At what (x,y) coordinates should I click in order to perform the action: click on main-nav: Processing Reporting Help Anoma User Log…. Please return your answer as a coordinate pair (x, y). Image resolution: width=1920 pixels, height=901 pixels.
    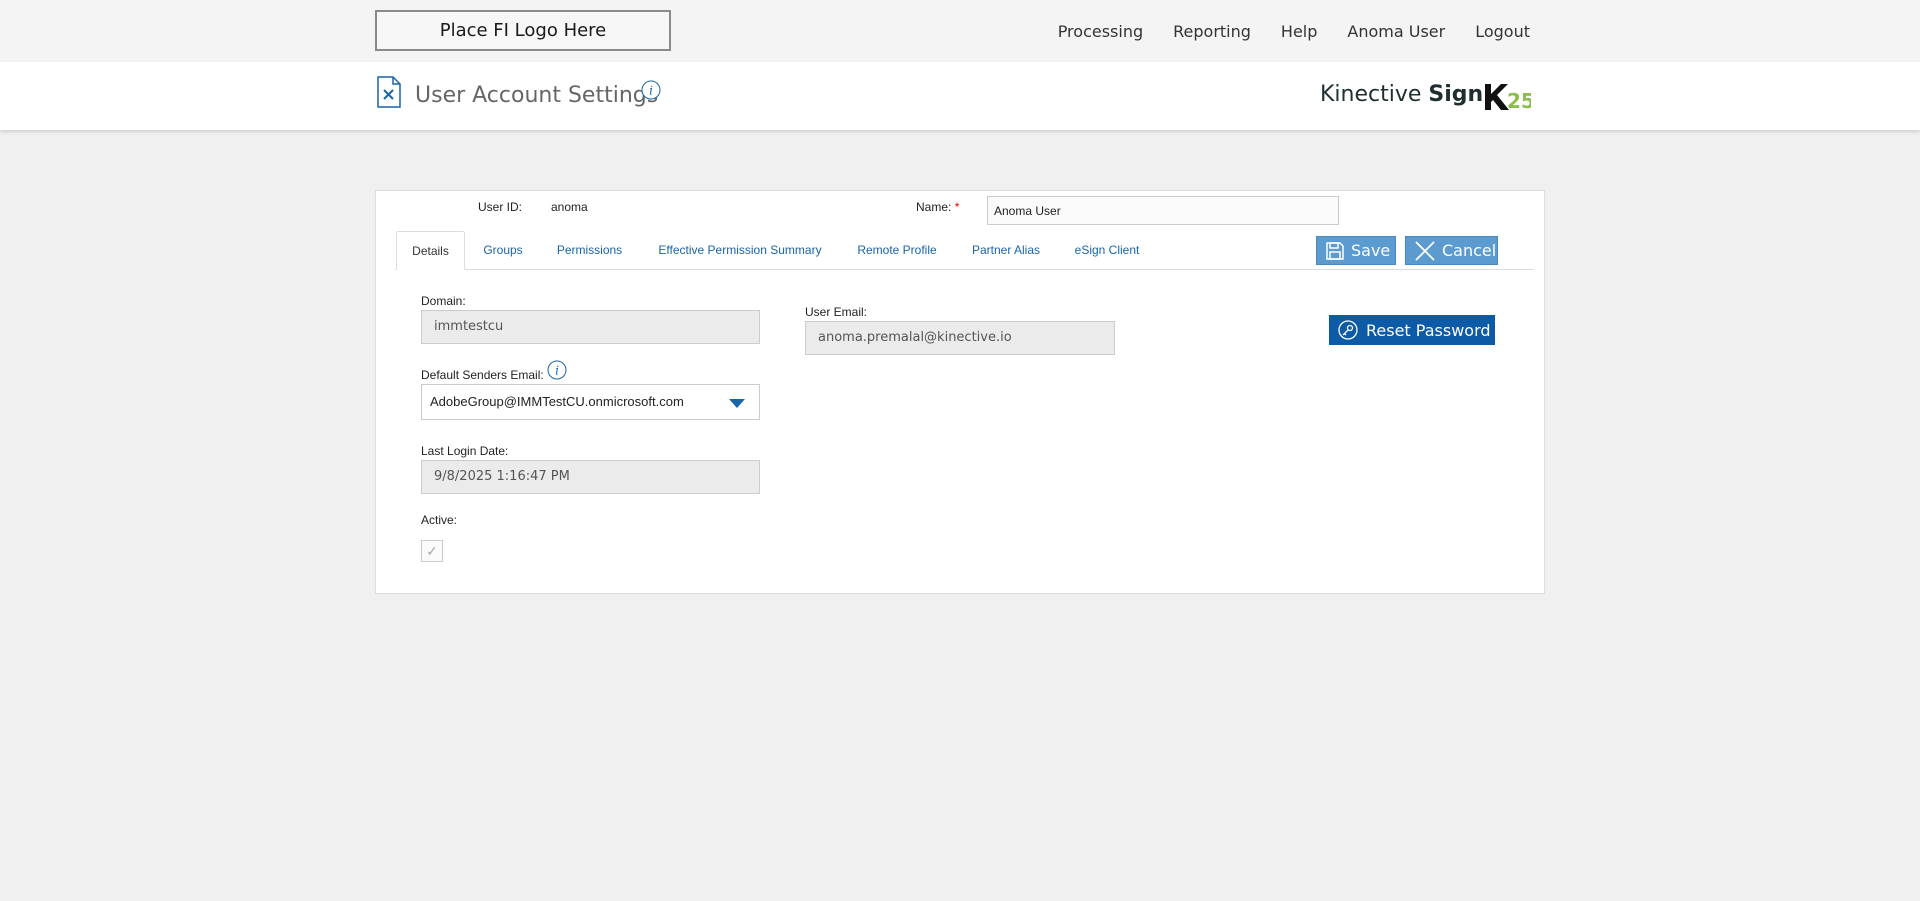
    Looking at the image, I should click on (1279, 31).